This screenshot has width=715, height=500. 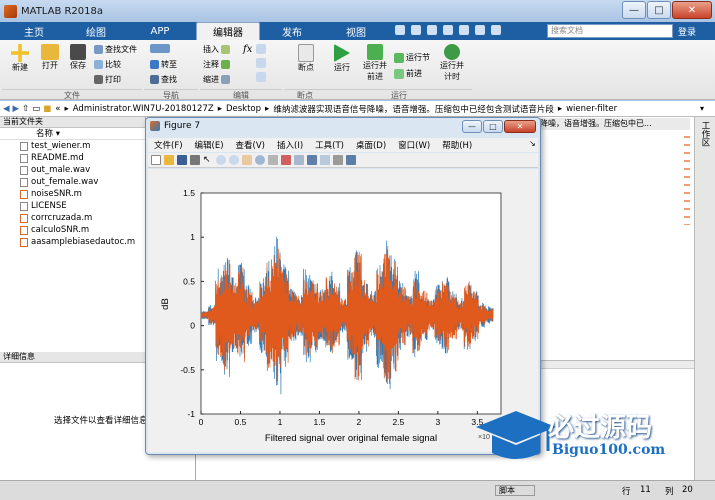 I want to click on link-plot-icon, so click(x=299, y=160).